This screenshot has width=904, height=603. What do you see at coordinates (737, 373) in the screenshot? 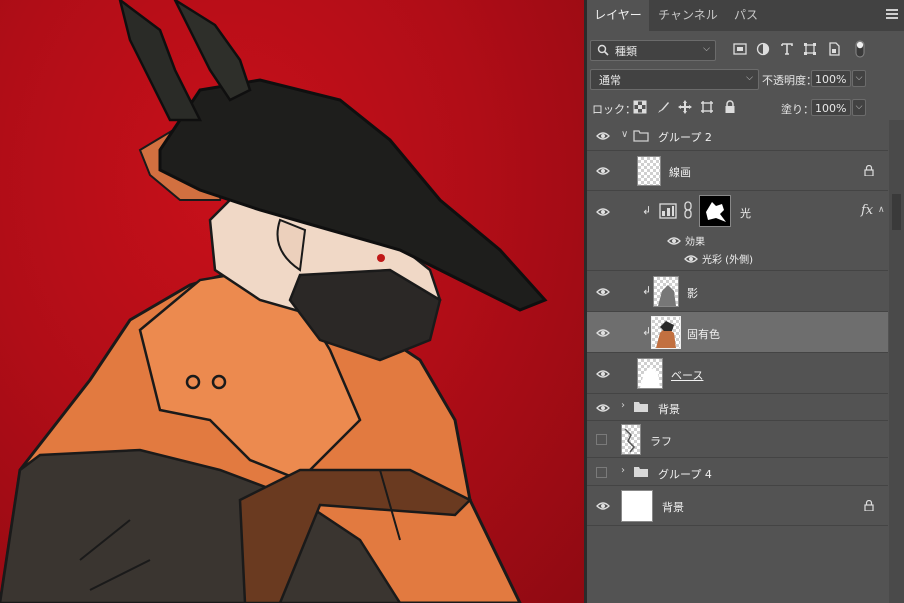
I see `layer-row-base: ベース` at bounding box center [737, 373].